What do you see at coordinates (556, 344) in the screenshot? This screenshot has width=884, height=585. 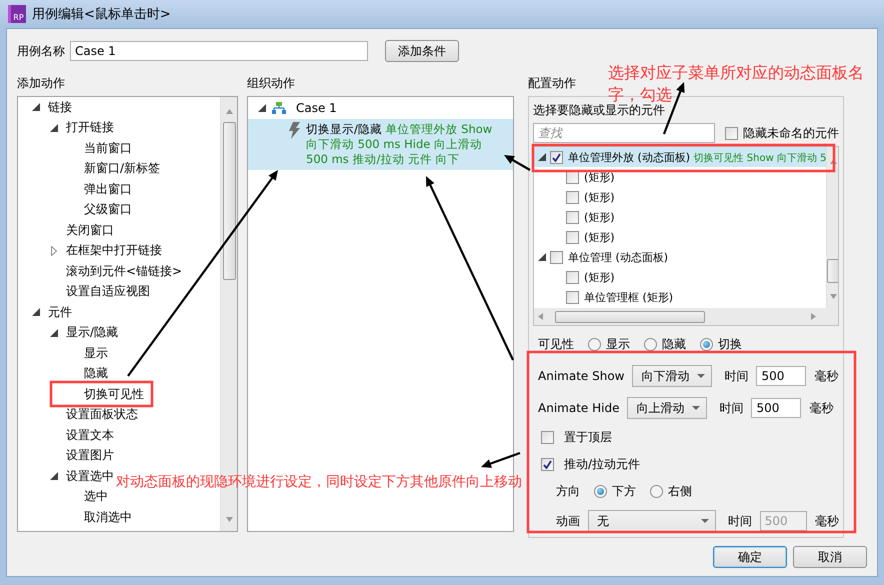 I see `field-label: 可见性` at bounding box center [556, 344].